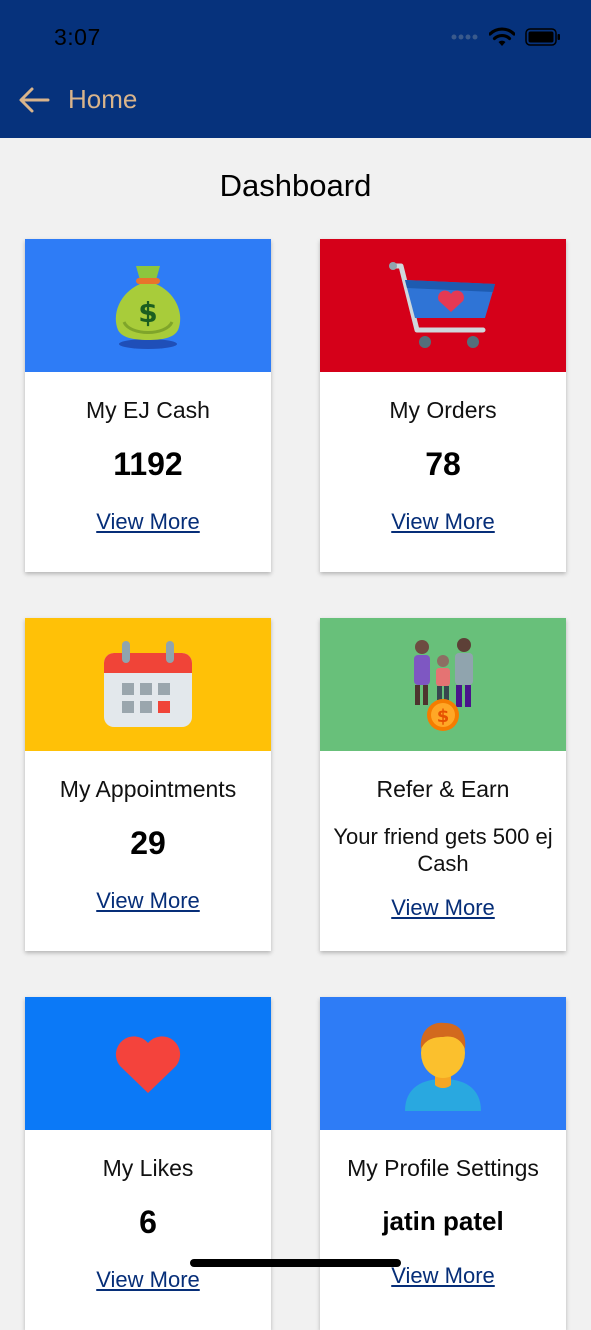 The width and height of the screenshot is (591, 1330). Describe the element at coordinates (148, 1222) in the screenshot. I see `card-value: 6` at that location.